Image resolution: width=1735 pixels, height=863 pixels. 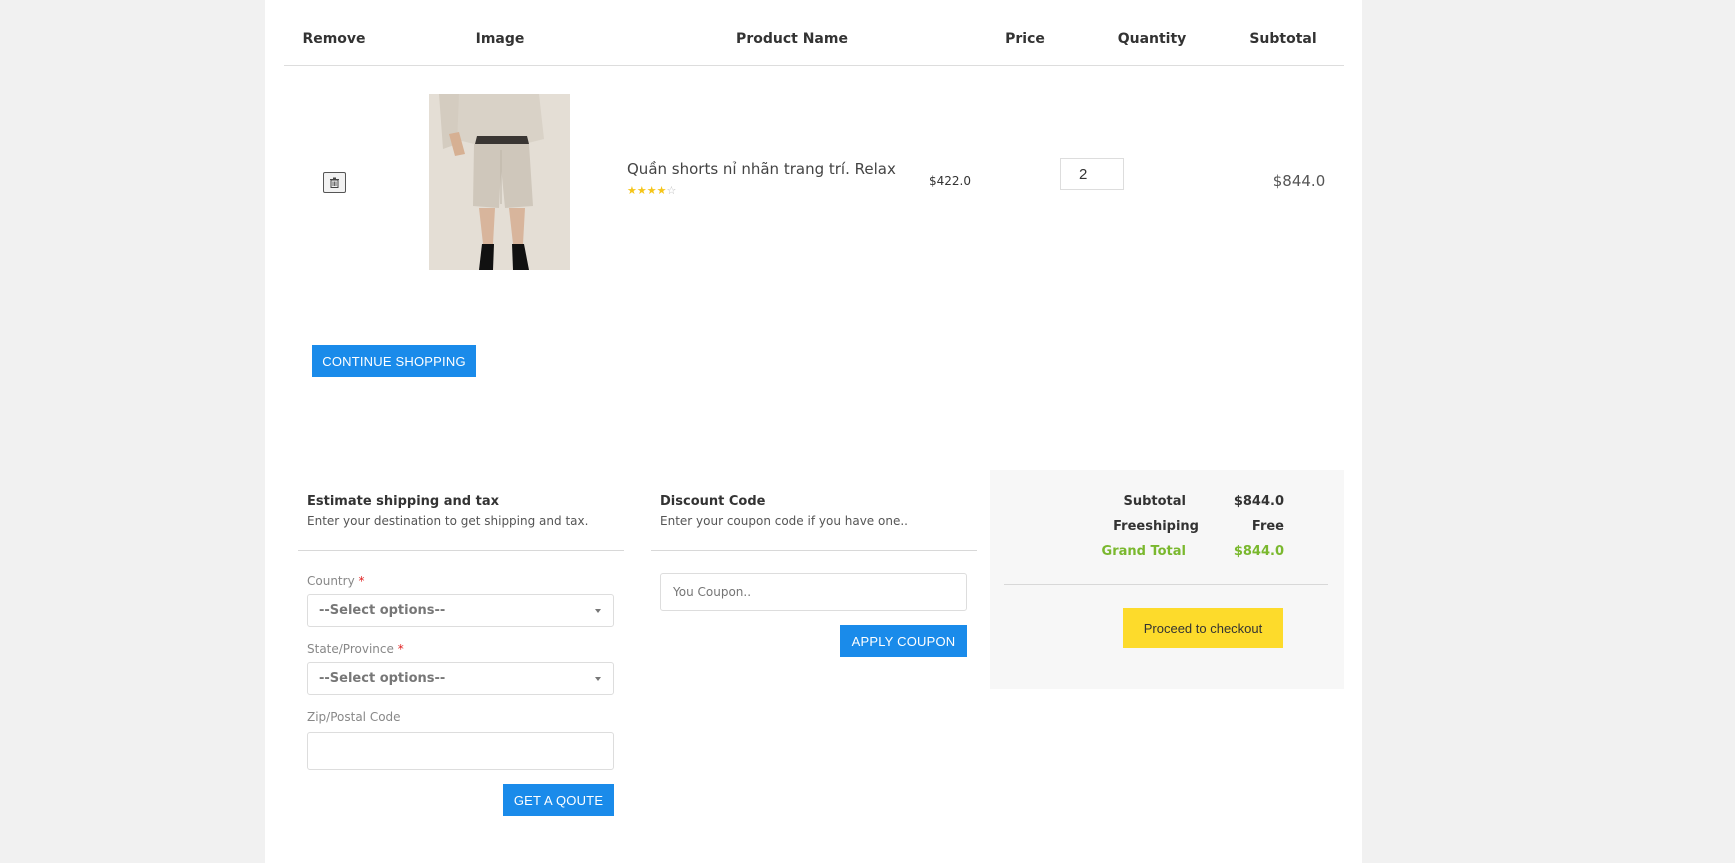 What do you see at coordinates (394, 361) in the screenshot?
I see `continue-shopping-button: CONTINUE SHOPPING` at bounding box center [394, 361].